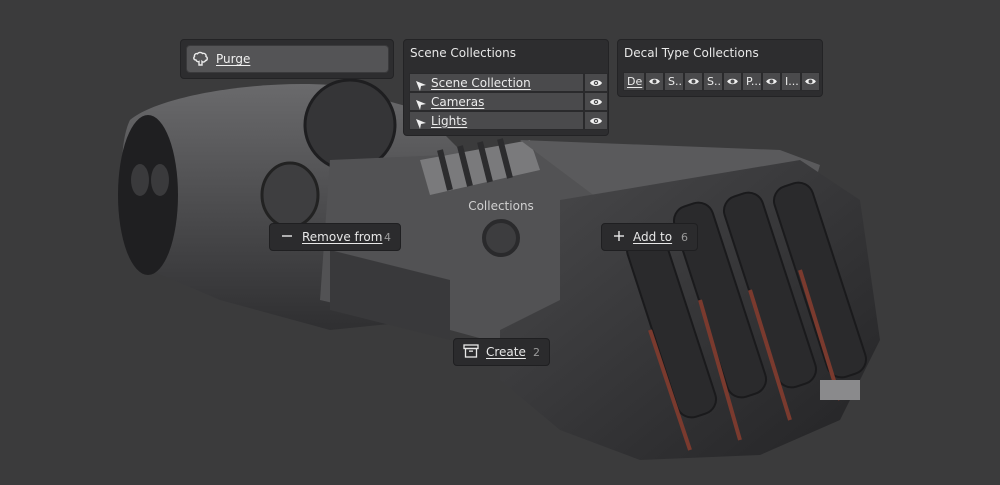 The image size is (1000, 485). Describe the element at coordinates (634, 81) in the screenshot. I see `decal-collection-item: De` at that location.